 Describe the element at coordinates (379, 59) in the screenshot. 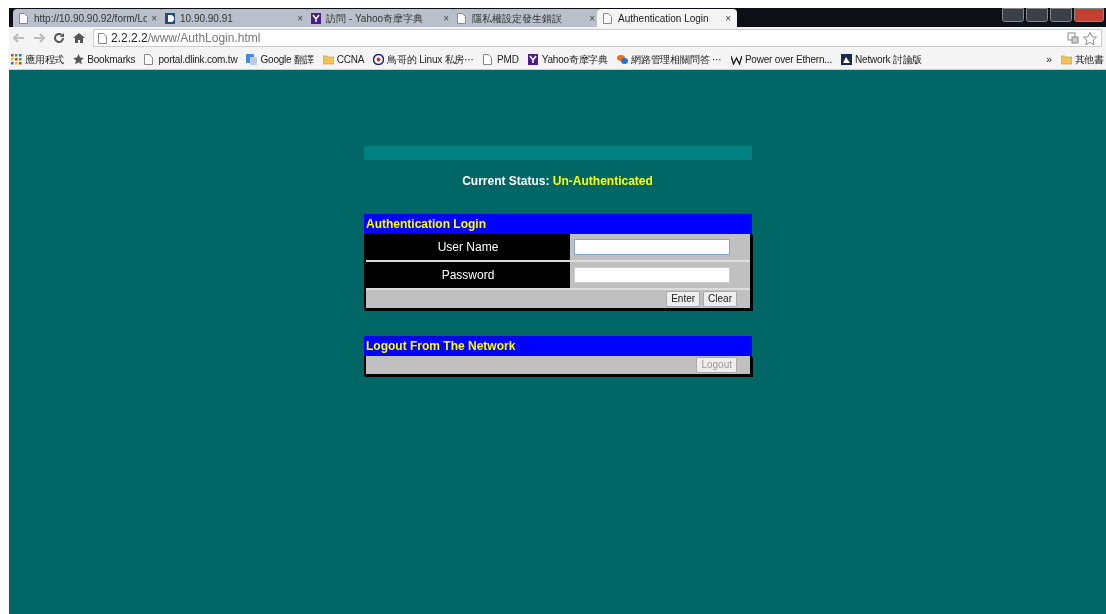

I see `round-logo-icon` at that location.